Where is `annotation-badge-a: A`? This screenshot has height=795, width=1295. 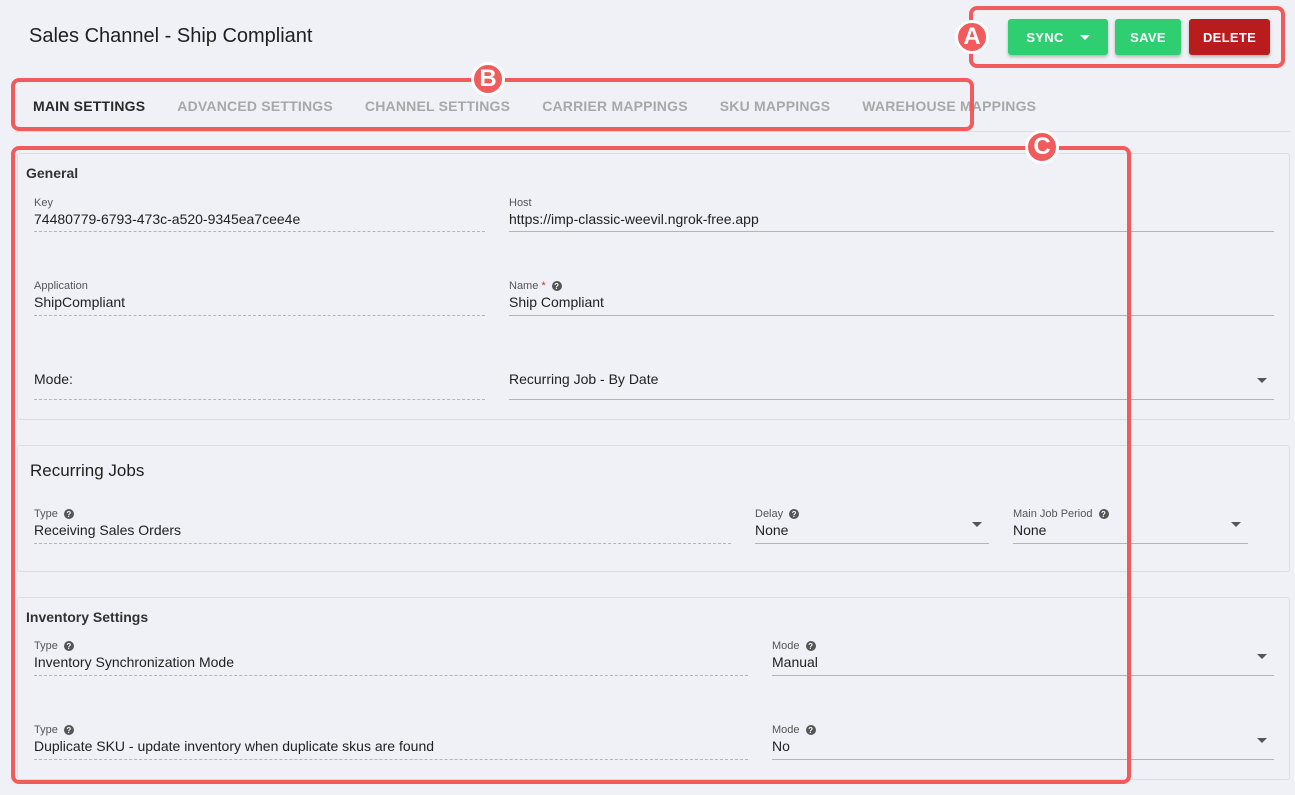 annotation-badge-a: A is located at coordinates (972, 37).